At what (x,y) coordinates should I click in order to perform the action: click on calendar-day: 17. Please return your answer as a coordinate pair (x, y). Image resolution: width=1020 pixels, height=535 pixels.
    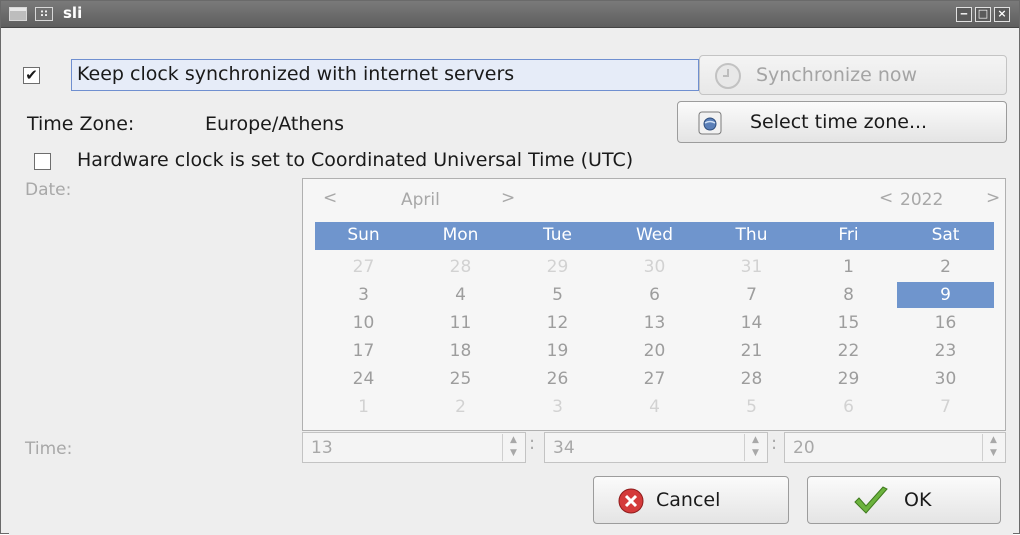
    Looking at the image, I should click on (363, 351).